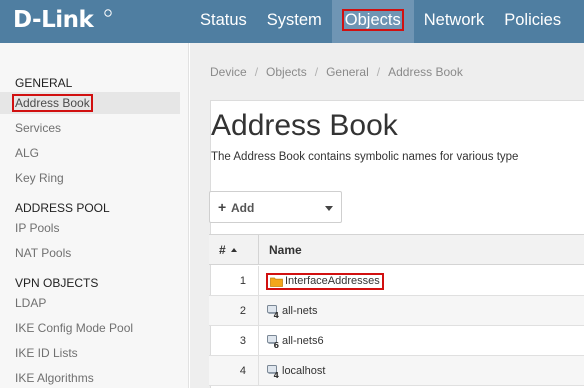 This screenshot has width=584, height=388. I want to click on sidebar-item-alg: ALG, so click(90, 153).